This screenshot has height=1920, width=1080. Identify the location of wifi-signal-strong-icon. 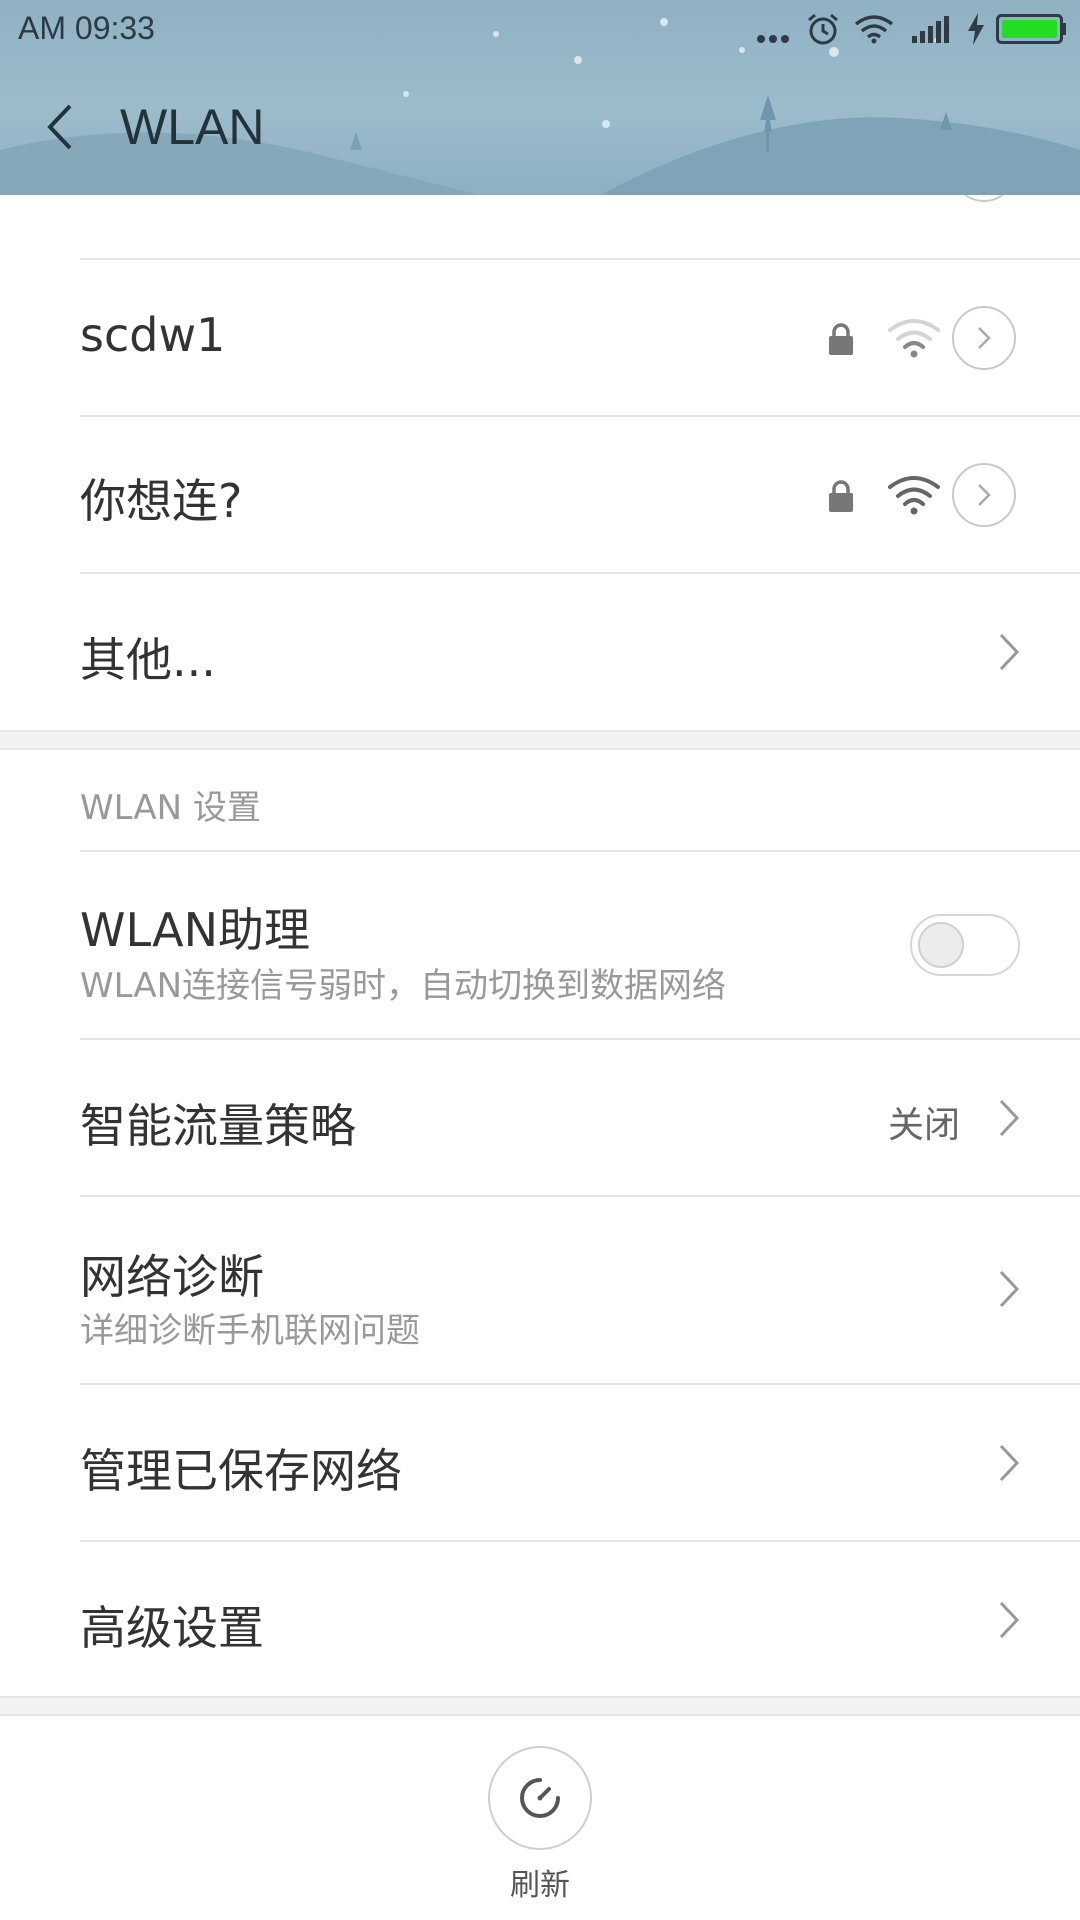
(914, 495).